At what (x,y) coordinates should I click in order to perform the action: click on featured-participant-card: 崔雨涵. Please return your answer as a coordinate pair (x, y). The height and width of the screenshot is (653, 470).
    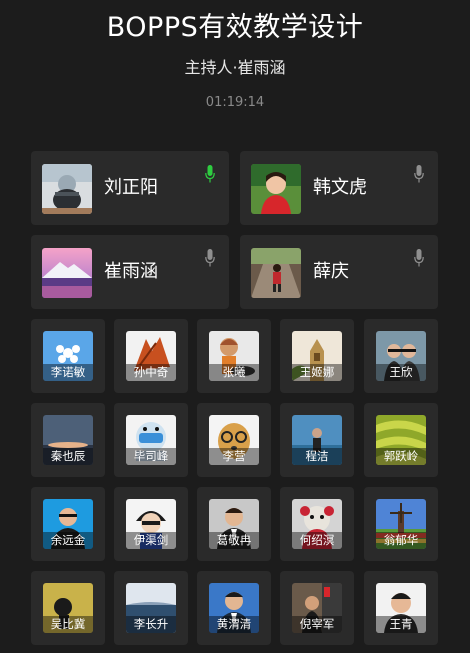
    Looking at the image, I should click on (130, 272).